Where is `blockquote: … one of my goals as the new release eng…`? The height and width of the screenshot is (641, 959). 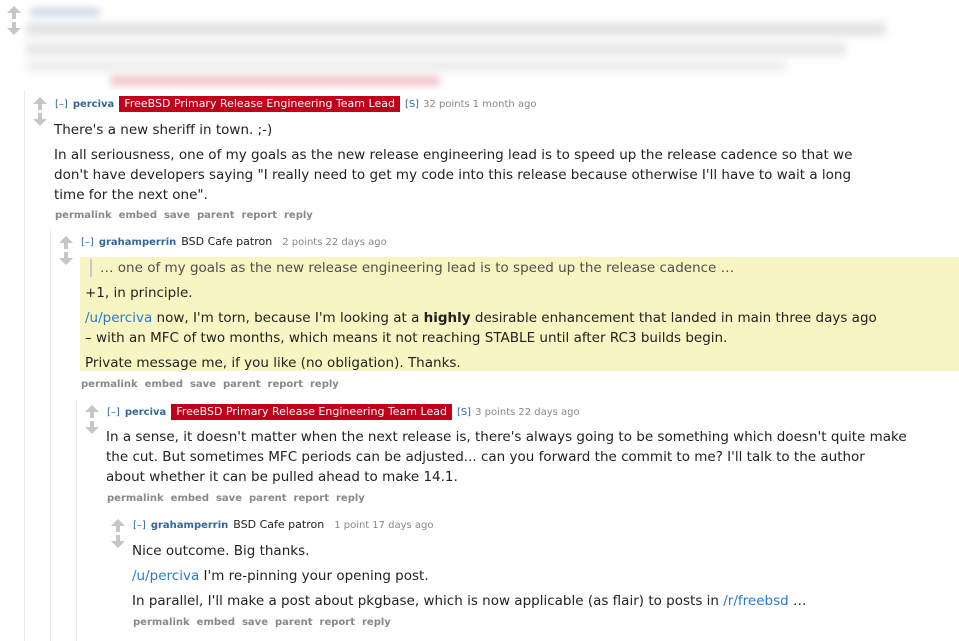
blockquote: … one of my goals as the new release eng… is located at coordinates (417, 268).